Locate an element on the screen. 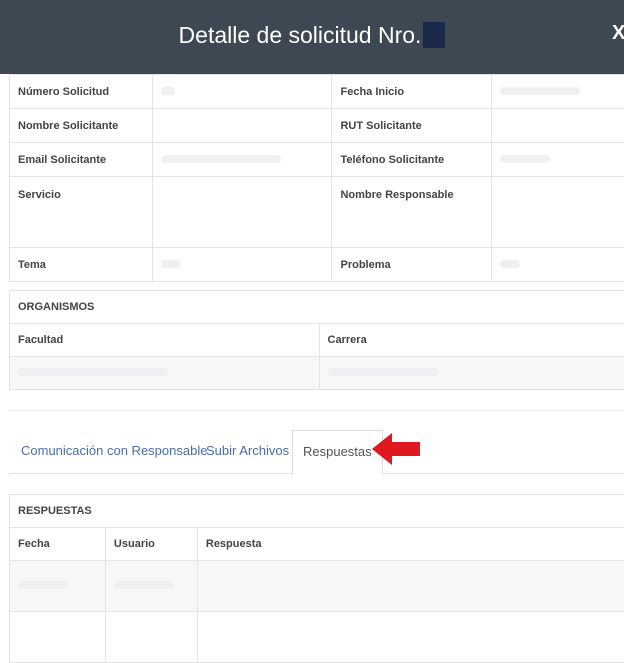 The width and height of the screenshot is (624, 663). redacted-number is located at coordinates (434, 35).